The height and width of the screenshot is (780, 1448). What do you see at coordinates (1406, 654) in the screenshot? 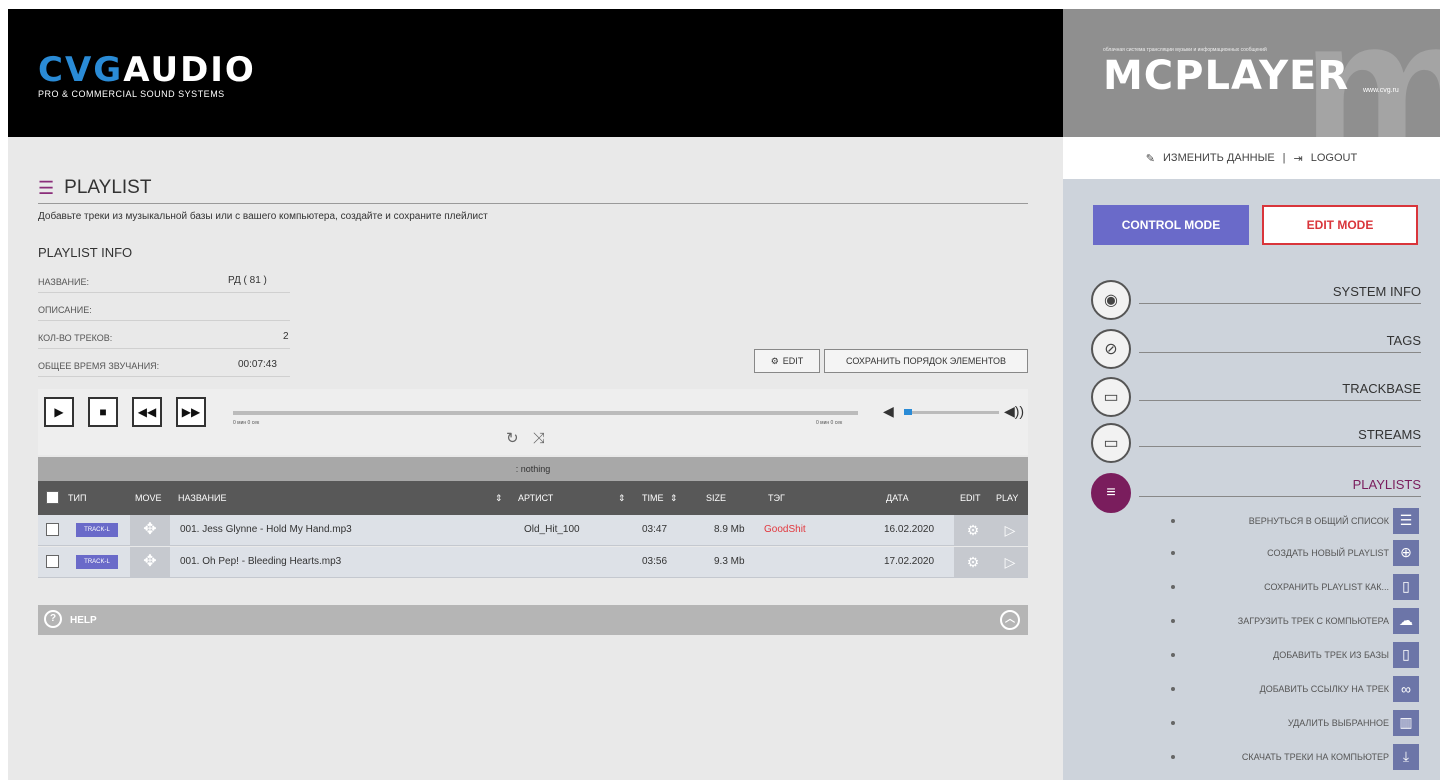
I see `file-add-icon: ▯` at bounding box center [1406, 654].